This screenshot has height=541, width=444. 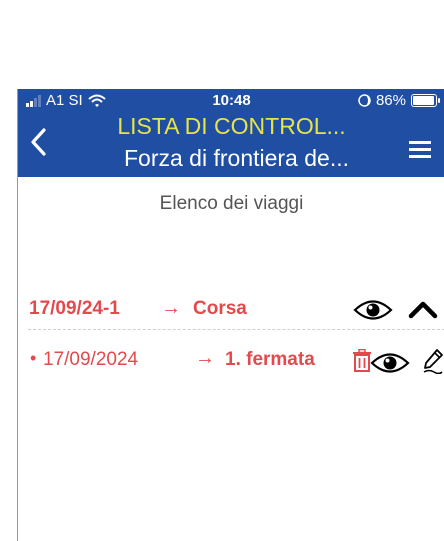 I want to click on back-arrow-icon, so click(x=39, y=142).